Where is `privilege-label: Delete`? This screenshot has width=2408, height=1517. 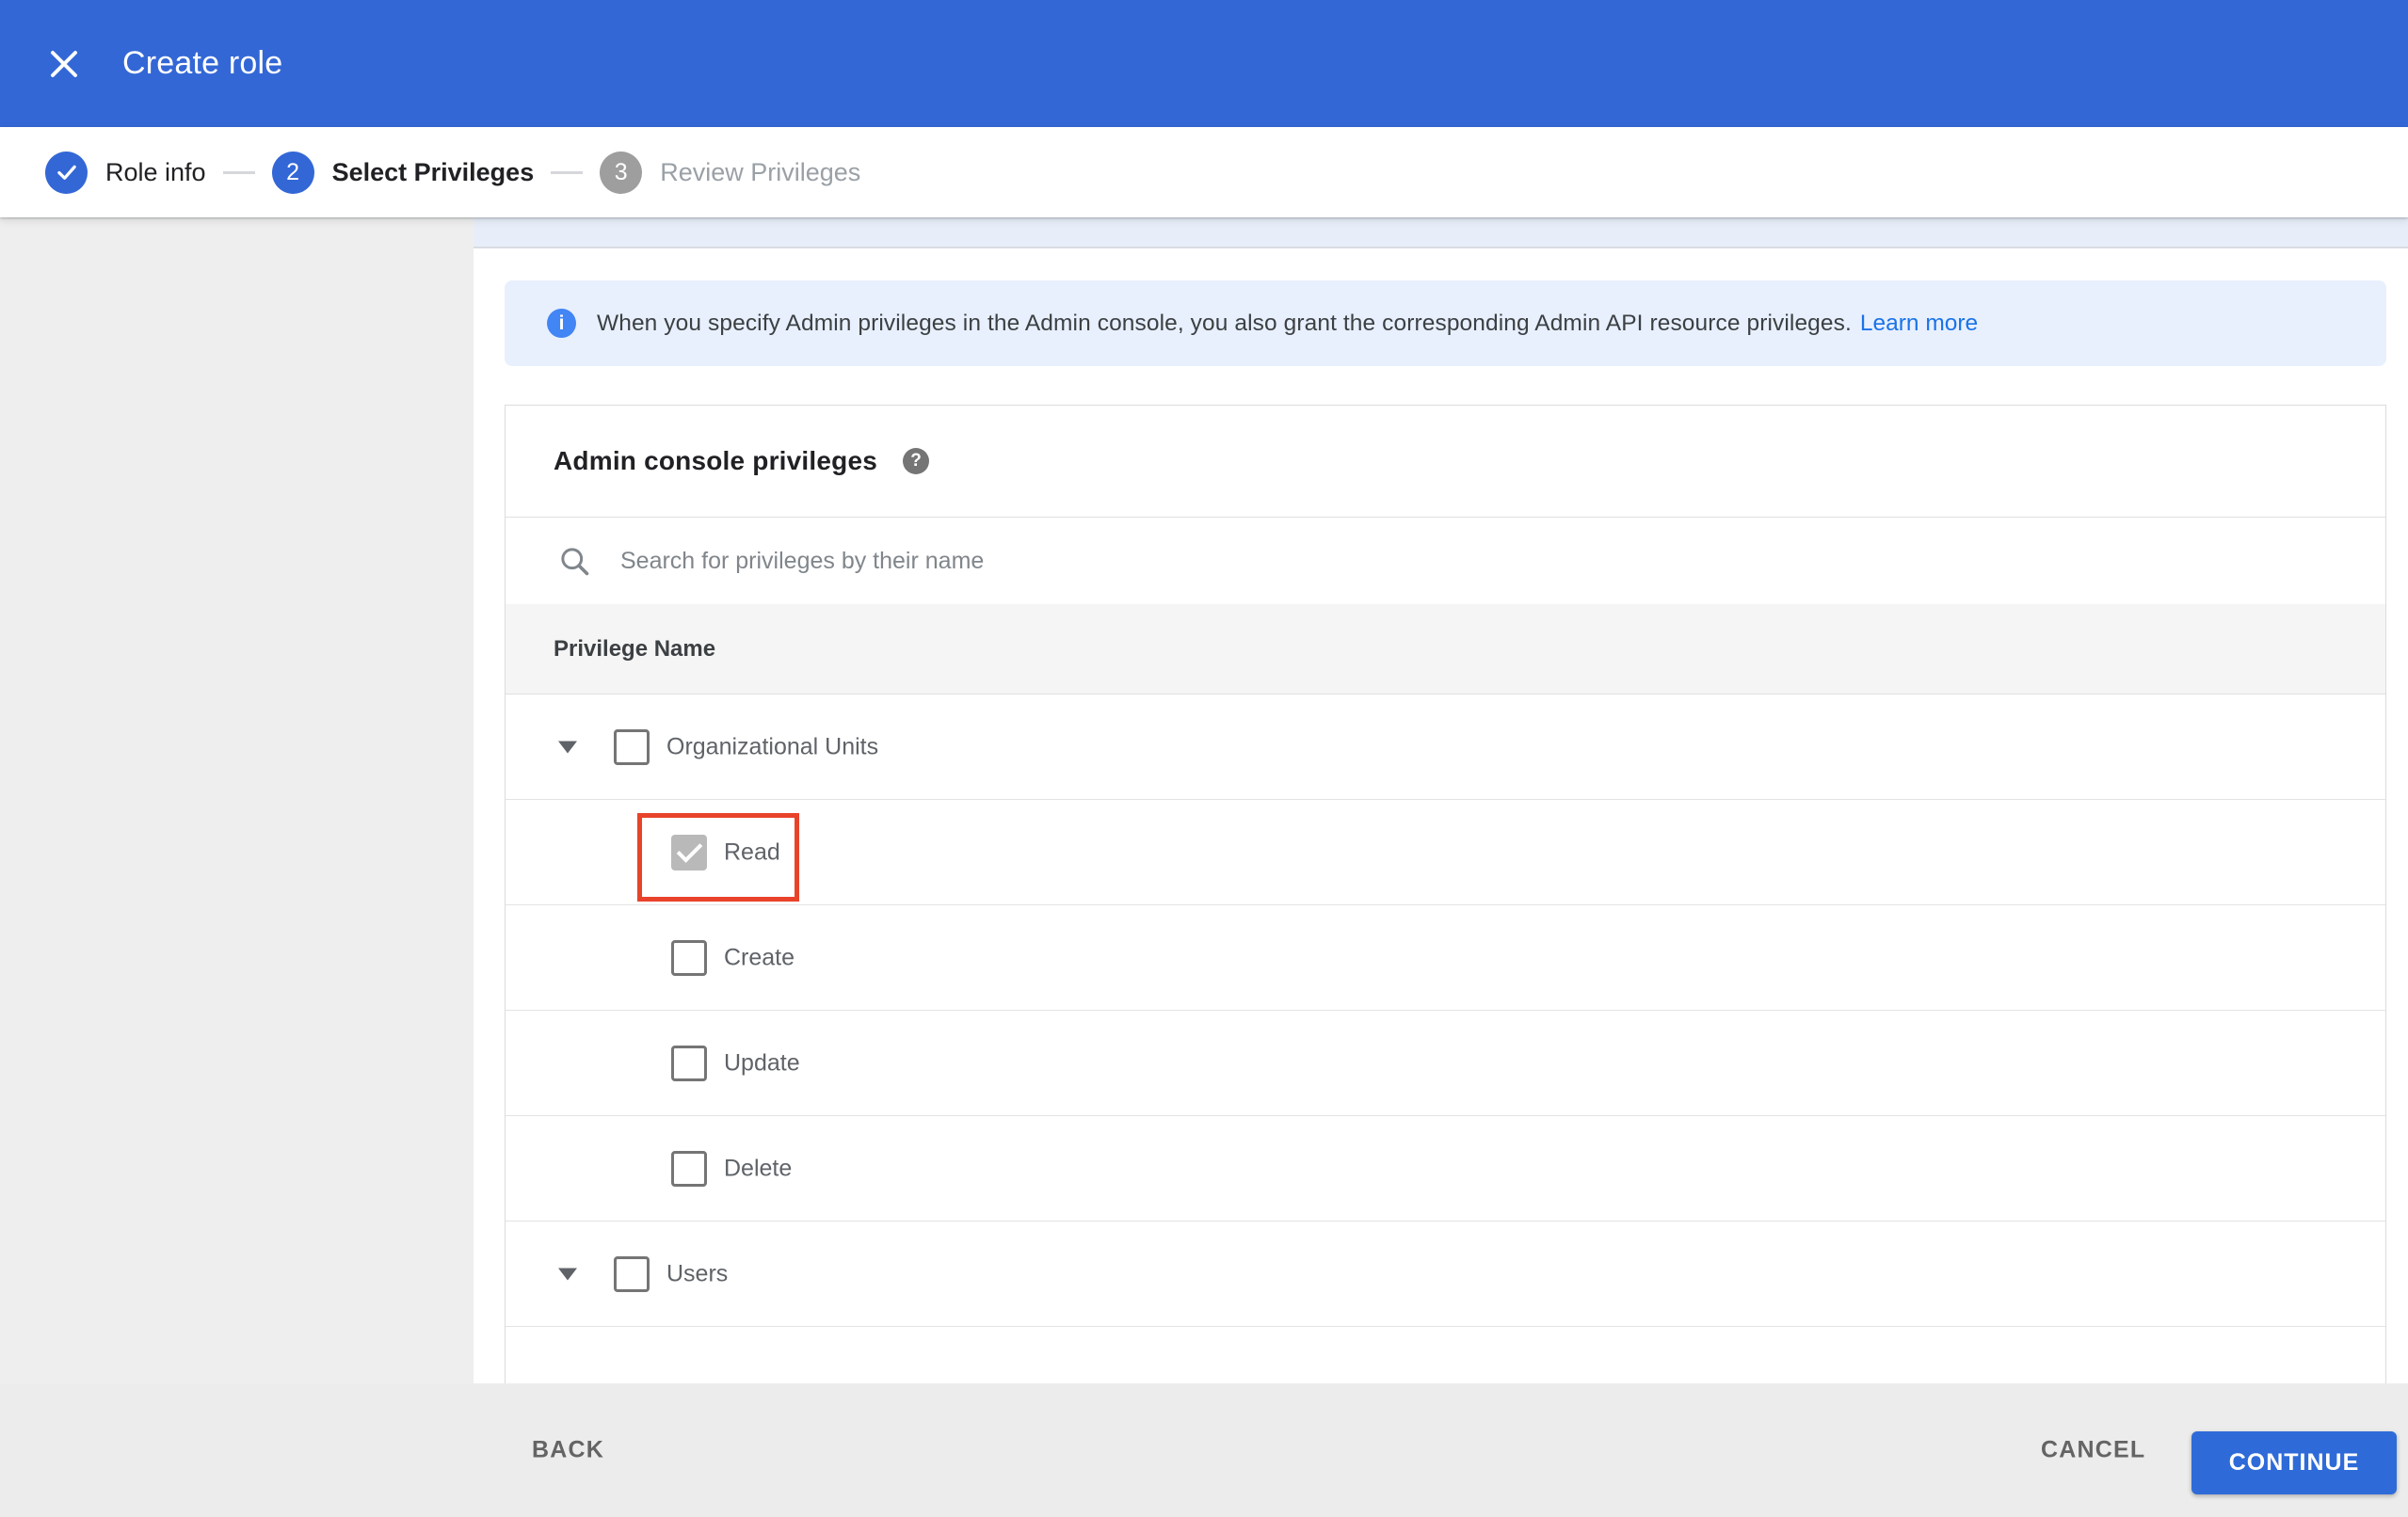 privilege-label: Delete is located at coordinates (758, 1168).